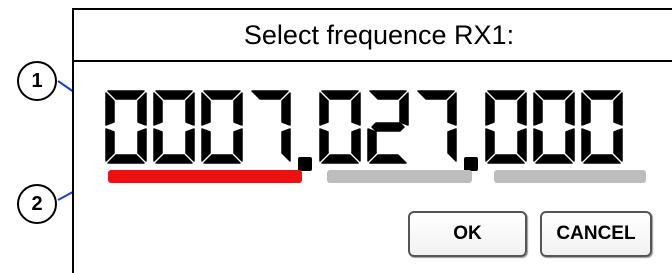 The height and width of the screenshot is (273, 672). I want to click on ok-button: OK, so click(467, 234).